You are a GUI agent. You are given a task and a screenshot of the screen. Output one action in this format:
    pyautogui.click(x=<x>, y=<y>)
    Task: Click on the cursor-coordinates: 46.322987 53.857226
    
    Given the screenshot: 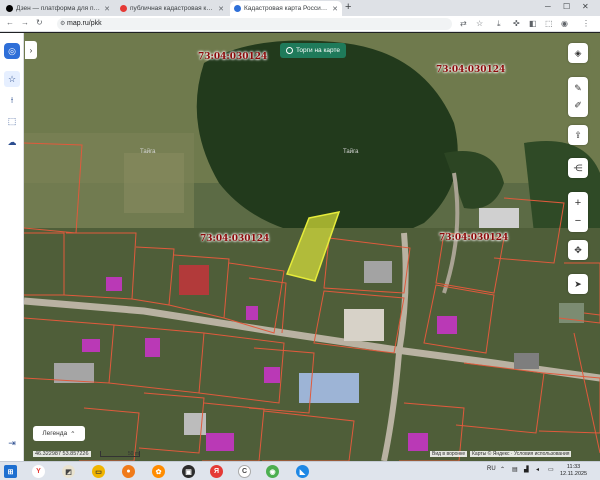 What is the action you would take?
    pyautogui.click(x=62, y=454)
    